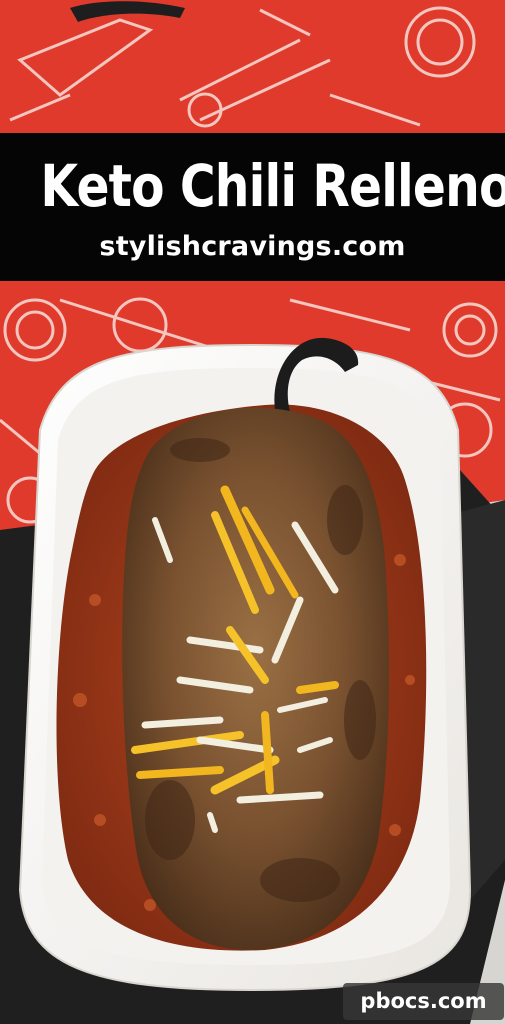 The image size is (505, 1024). Describe the element at coordinates (252, 66) in the screenshot. I see `red-napkin-top` at that location.